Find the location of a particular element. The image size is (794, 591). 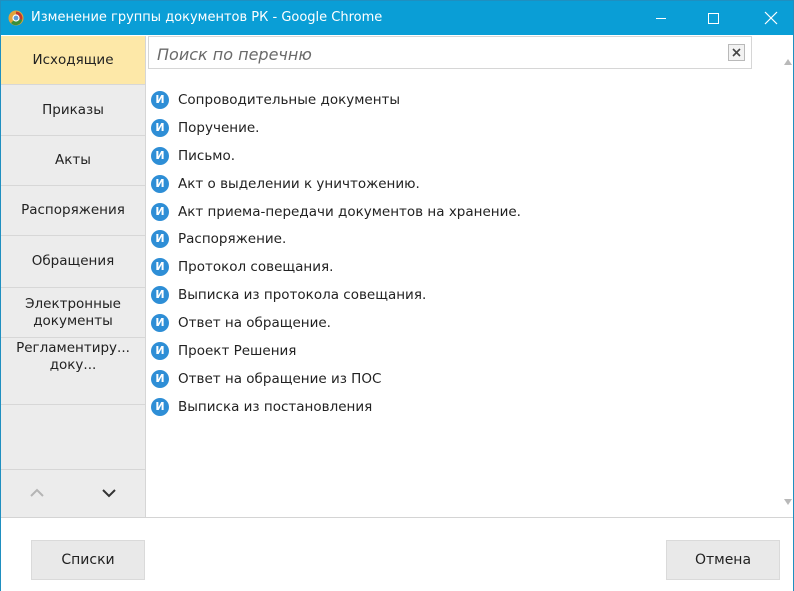

minimize-icon is located at coordinates (661, 18).